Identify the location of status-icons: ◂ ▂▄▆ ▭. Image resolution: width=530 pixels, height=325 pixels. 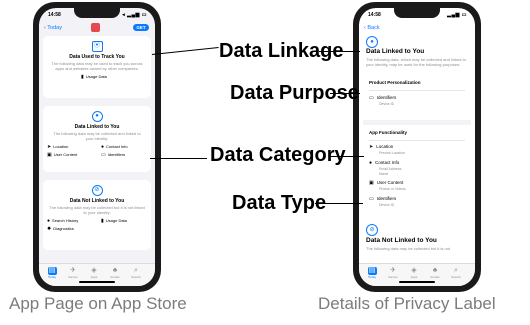
(134, 15).